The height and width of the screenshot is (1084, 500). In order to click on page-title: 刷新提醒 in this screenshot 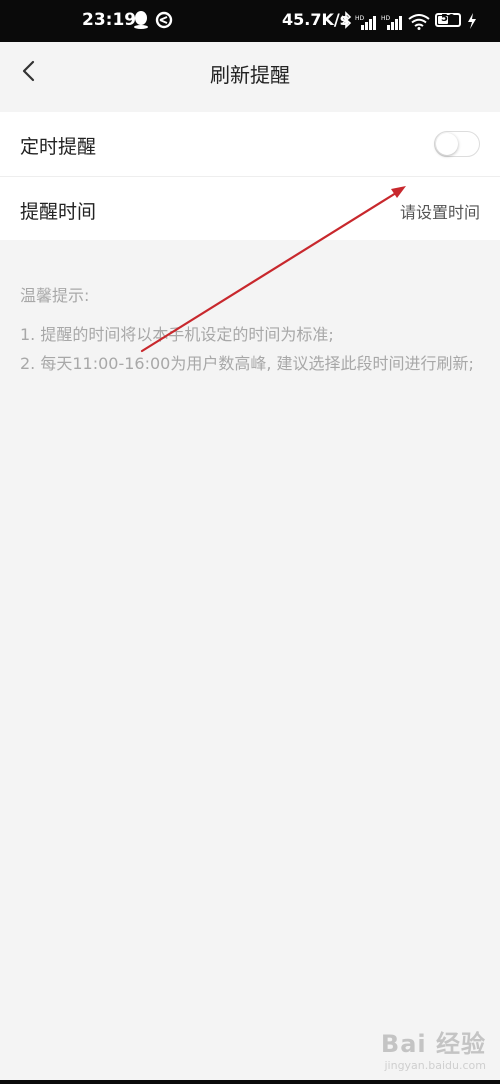, I will do `click(250, 75)`.